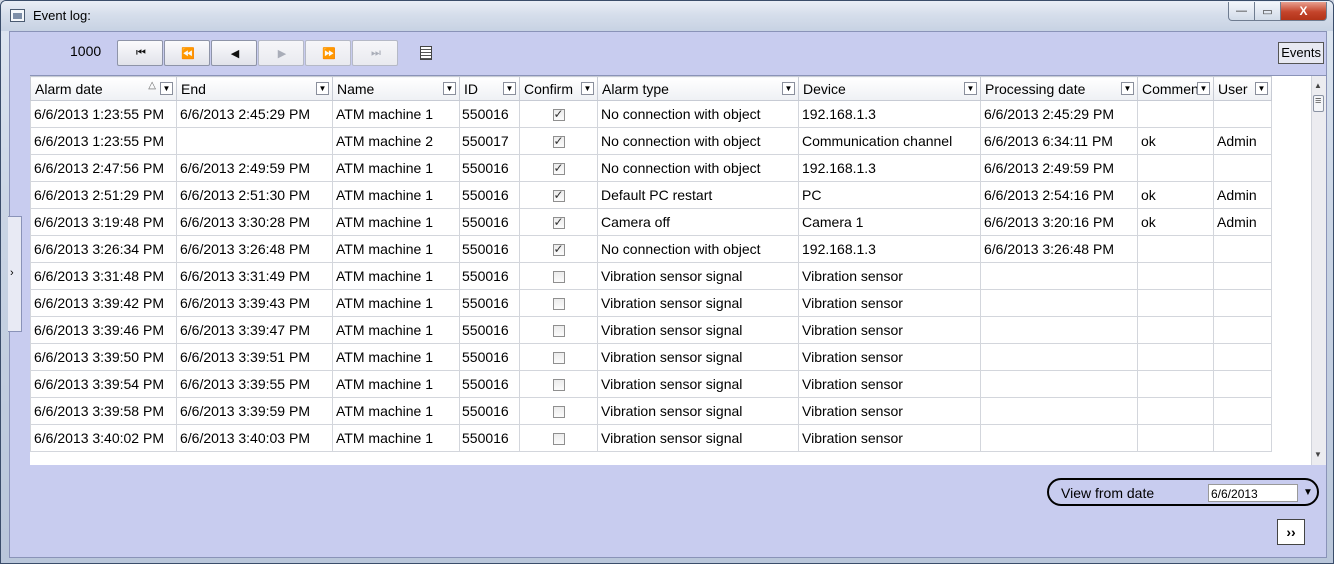  I want to click on prev-button: ◀, so click(234, 53).